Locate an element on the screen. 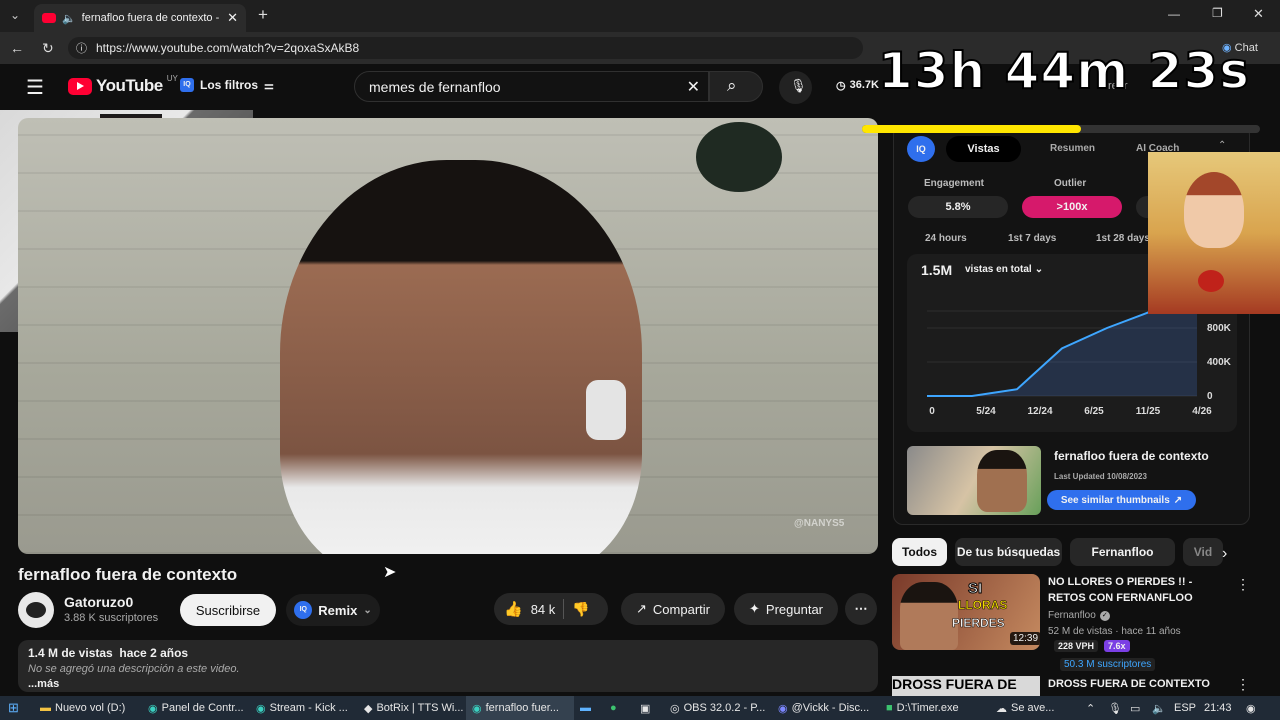 The width and height of the screenshot is (1280, 720). speaker-icon: 🔈 is located at coordinates (69, 18).